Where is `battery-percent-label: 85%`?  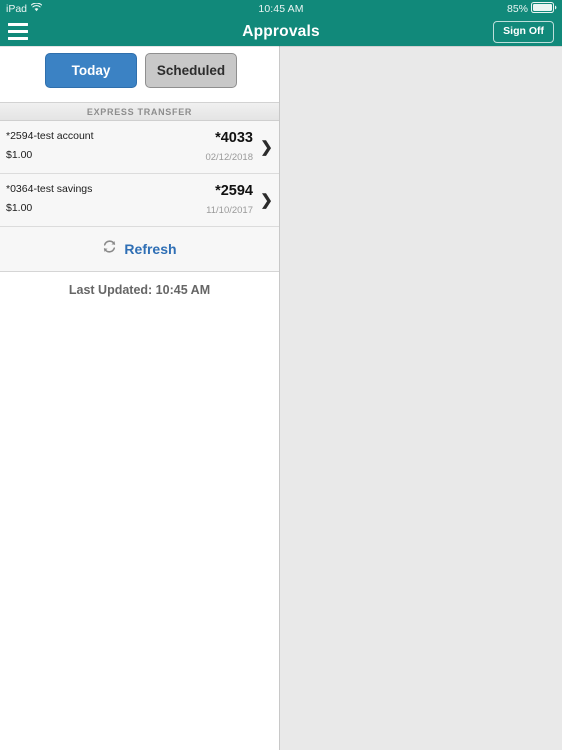 battery-percent-label: 85% is located at coordinates (517, 8).